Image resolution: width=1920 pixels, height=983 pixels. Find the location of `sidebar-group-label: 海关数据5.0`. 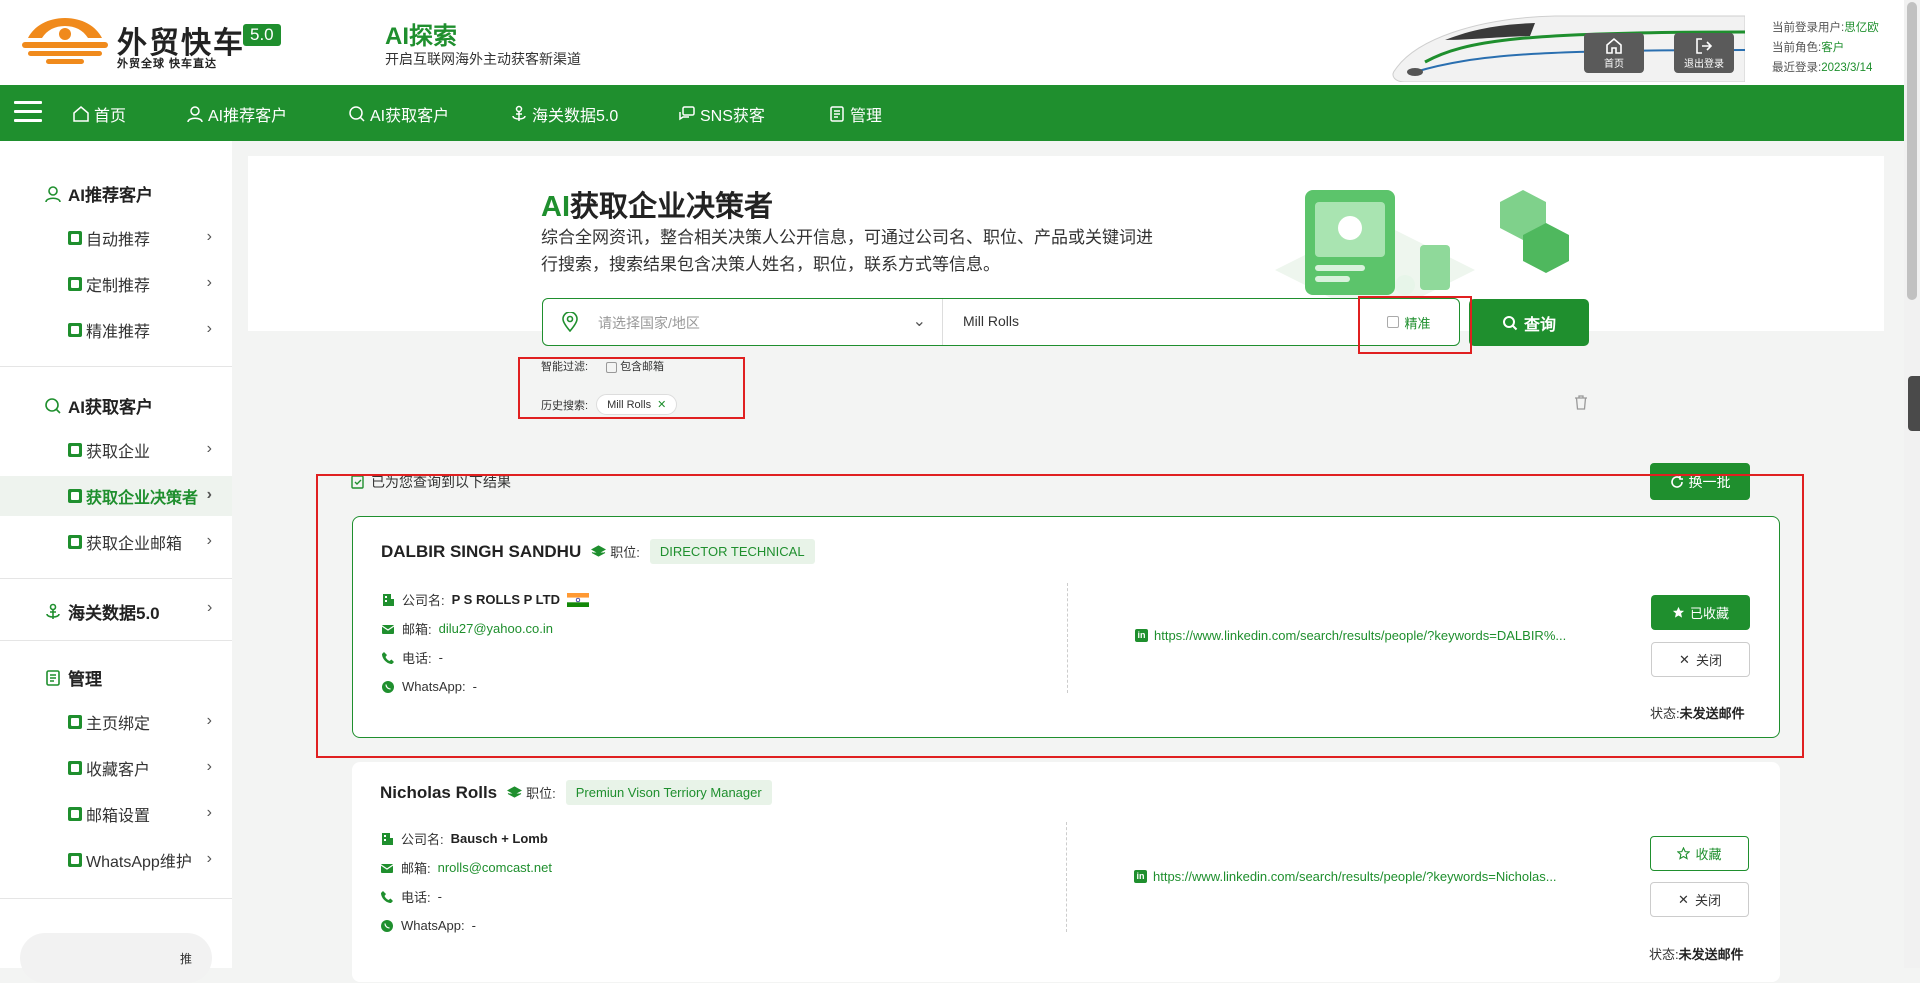

sidebar-group-label: 海关数据5.0 is located at coordinates (114, 613).